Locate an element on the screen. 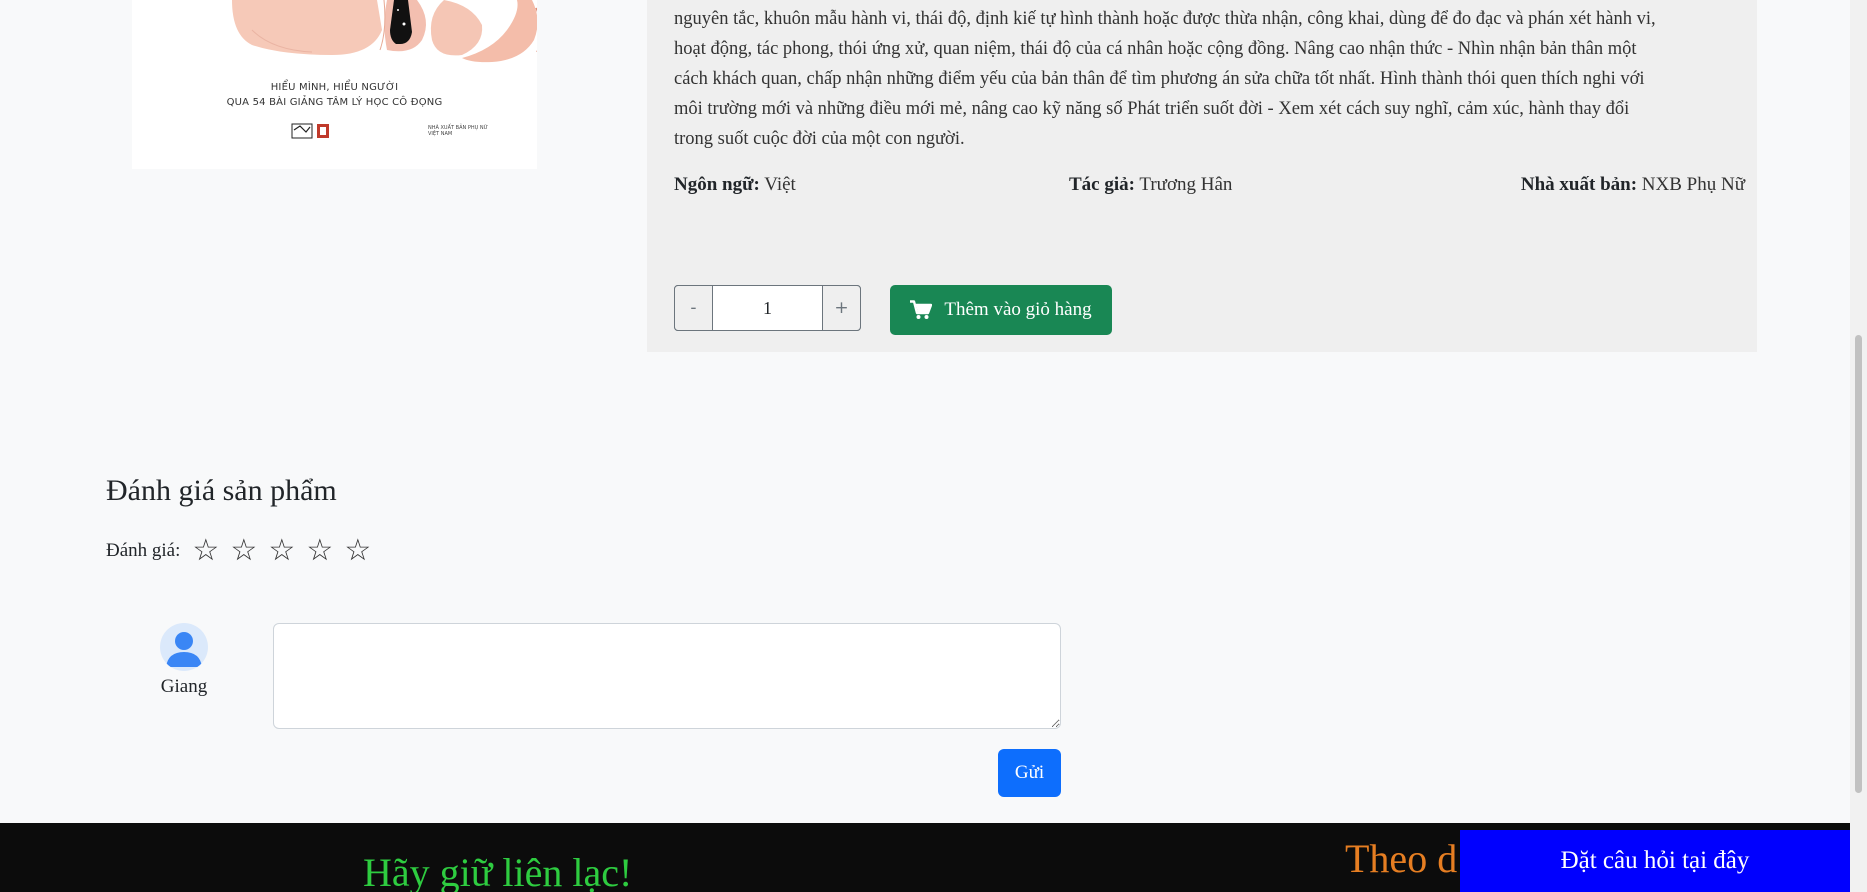  add-to-cart-label: Thêm vào giỏ hàng is located at coordinates (1018, 309).